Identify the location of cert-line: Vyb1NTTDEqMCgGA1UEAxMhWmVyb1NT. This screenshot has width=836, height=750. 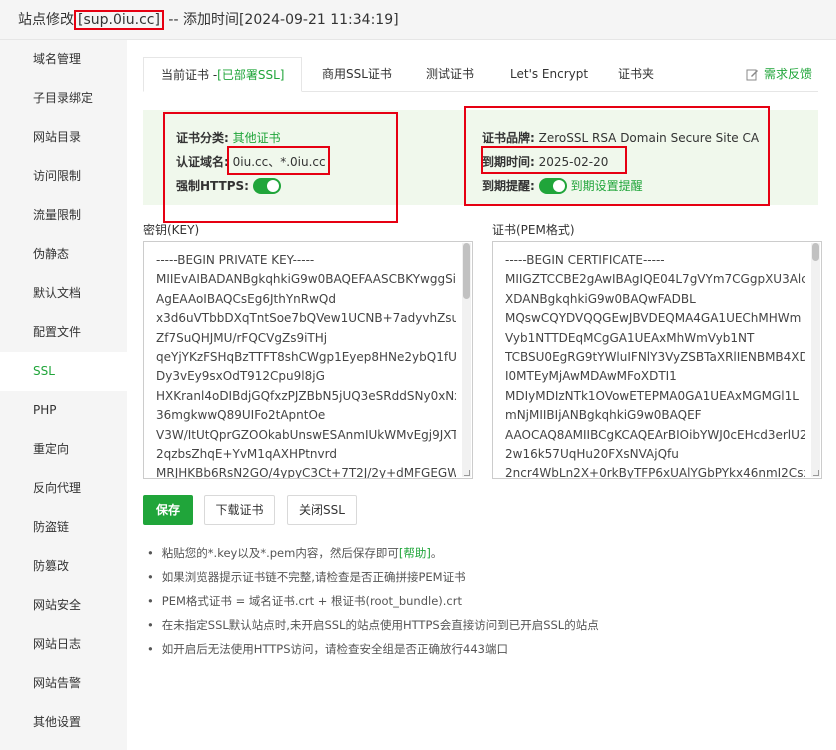
(630, 337).